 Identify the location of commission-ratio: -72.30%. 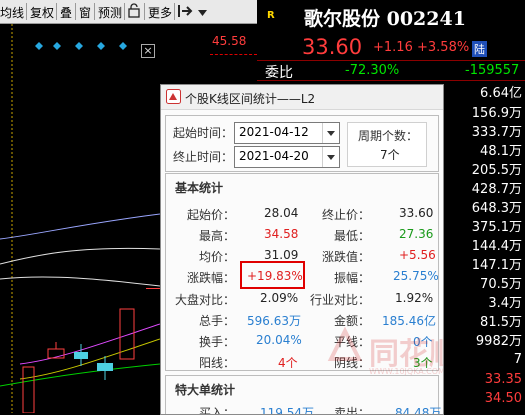
(372, 70).